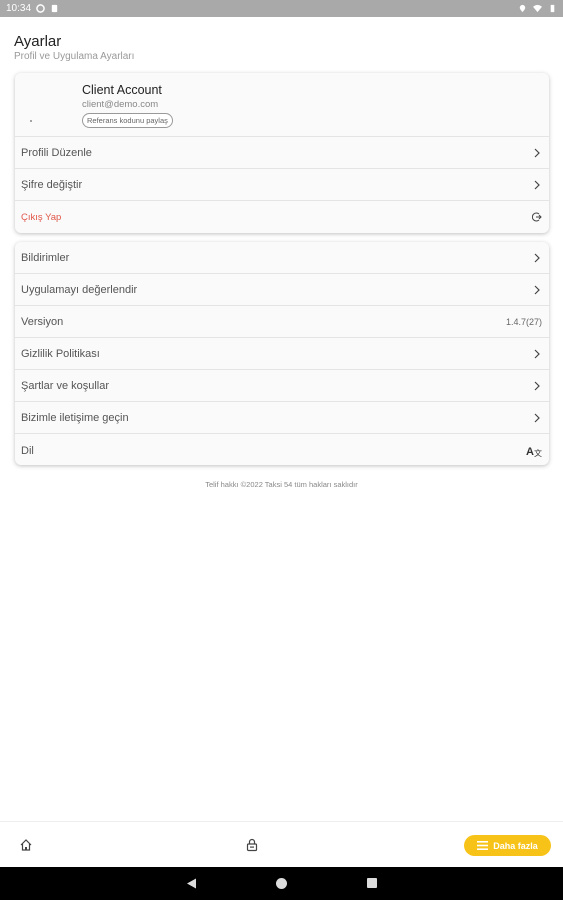 This screenshot has width=563, height=900. Describe the element at coordinates (522, 8) in the screenshot. I see `location-icon` at that location.